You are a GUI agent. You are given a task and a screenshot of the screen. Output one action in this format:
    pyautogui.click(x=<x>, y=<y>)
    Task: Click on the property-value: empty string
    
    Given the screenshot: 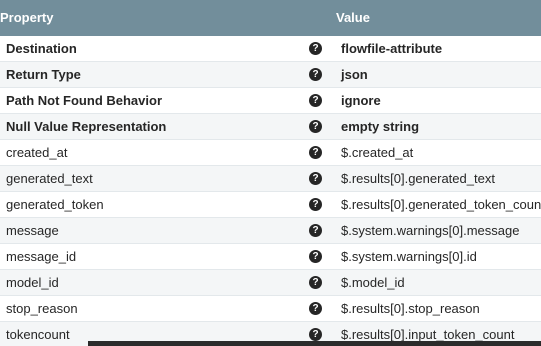 What is the action you would take?
    pyautogui.click(x=380, y=126)
    